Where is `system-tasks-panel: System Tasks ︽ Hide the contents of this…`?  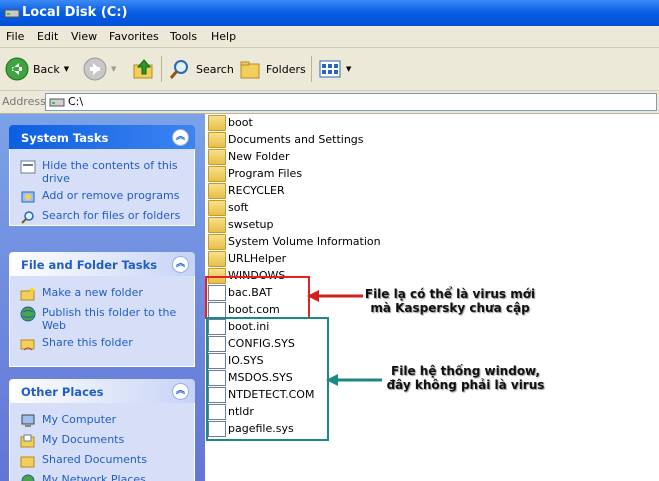
system-tasks-panel: System Tasks ︽ Hide the contents of this… is located at coordinates (102, 175).